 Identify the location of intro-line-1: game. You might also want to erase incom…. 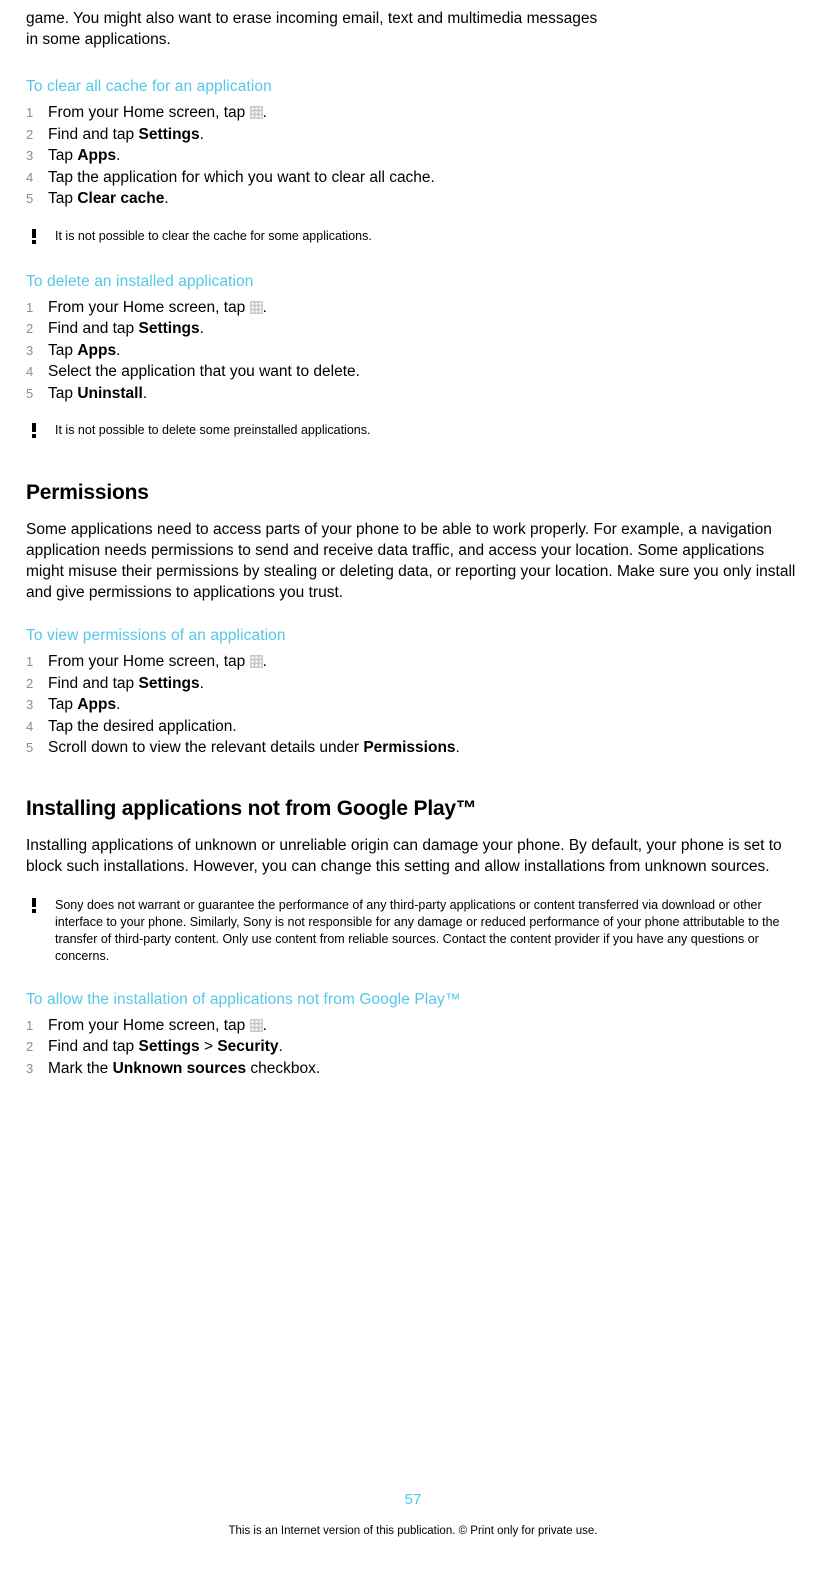
(312, 18).